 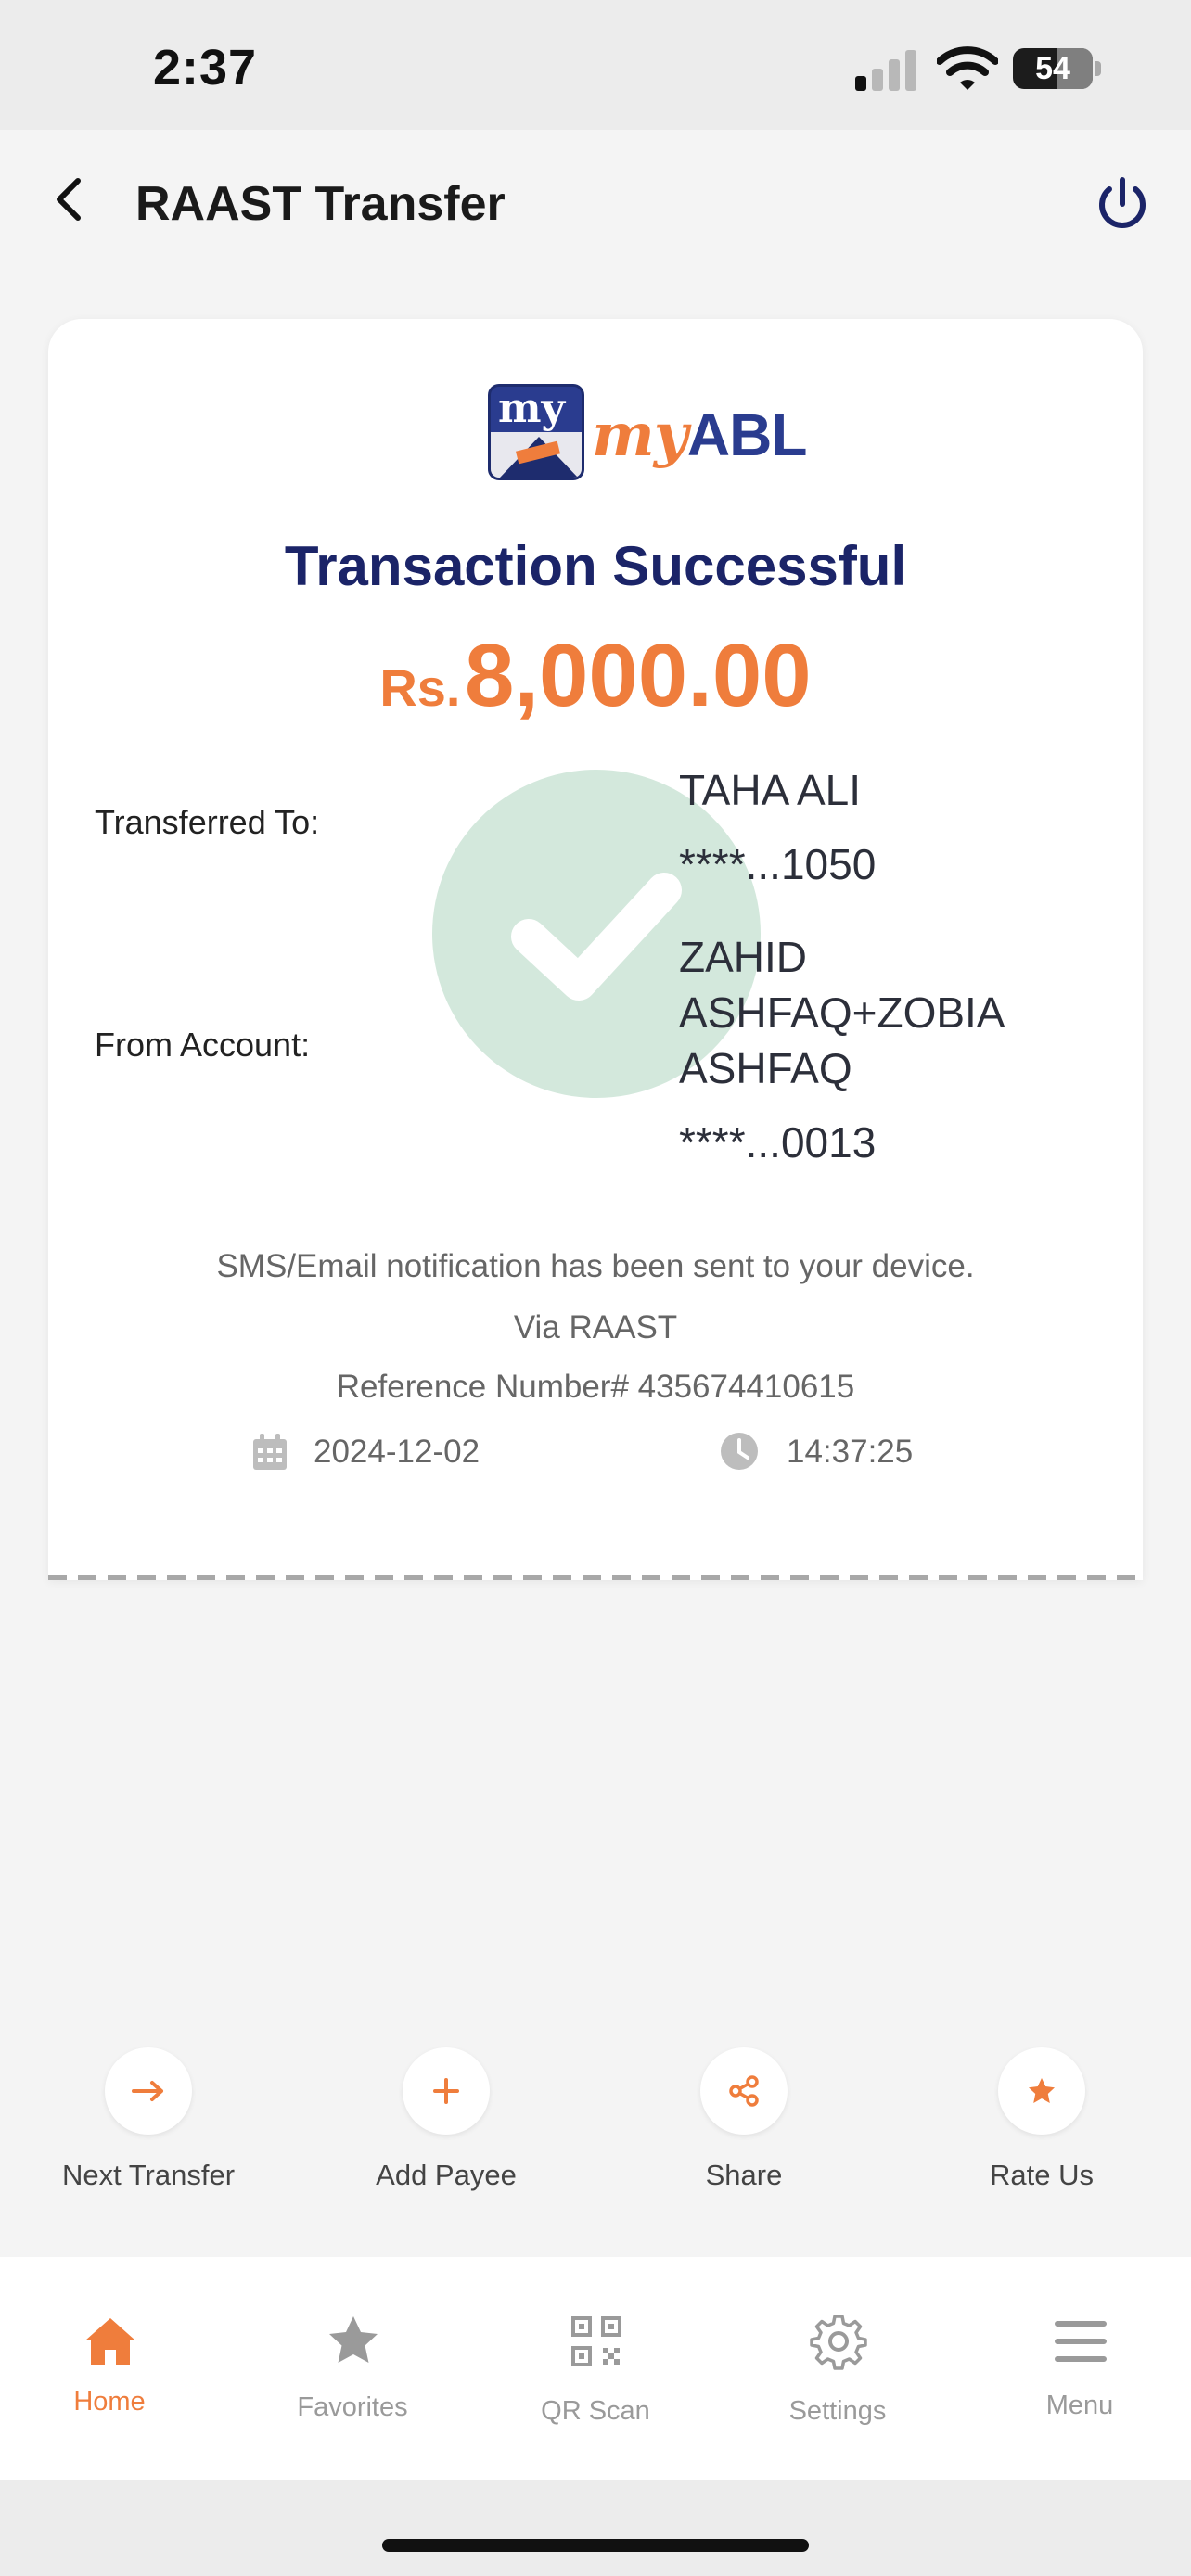 What do you see at coordinates (837, 2411) in the screenshot?
I see `nav-settings-label: Settings` at bounding box center [837, 2411].